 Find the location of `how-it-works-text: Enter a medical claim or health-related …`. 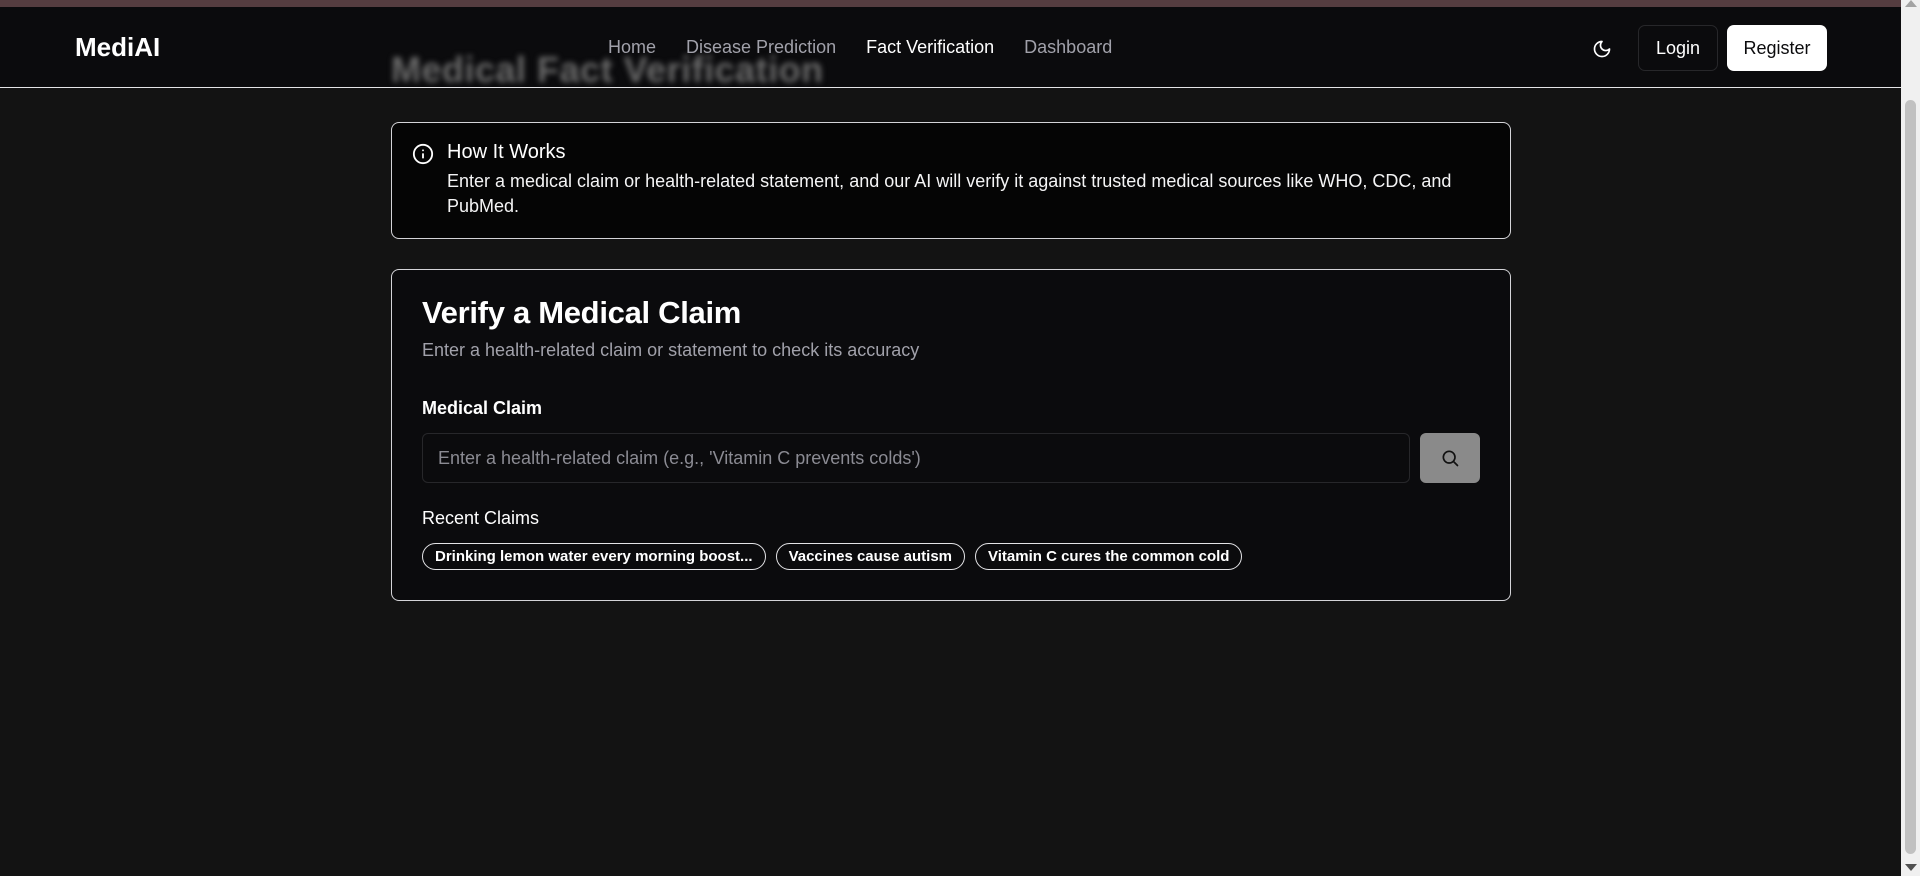

how-it-works-text: Enter a medical claim or health-related … is located at coordinates (949, 193).